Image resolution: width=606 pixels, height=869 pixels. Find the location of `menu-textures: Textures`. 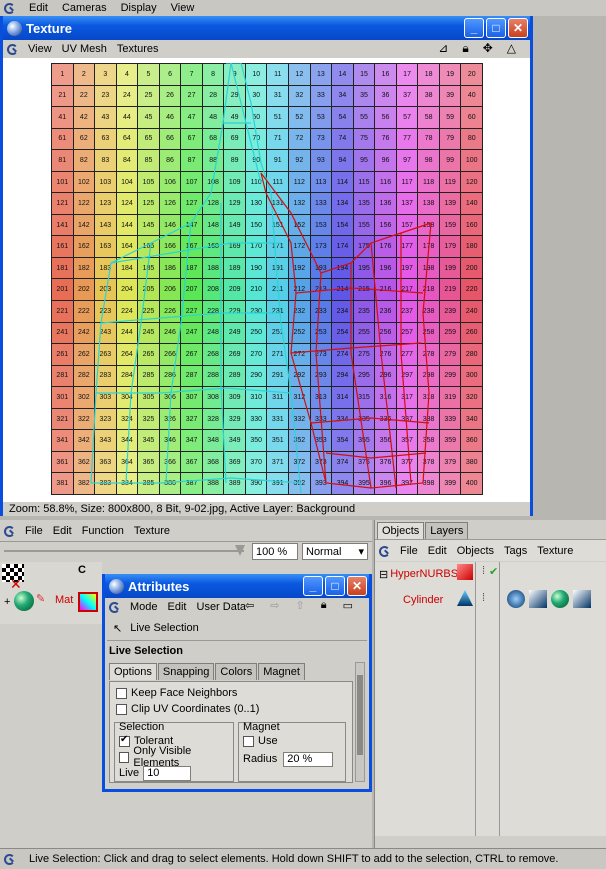

menu-textures: Textures is located at coordinates (138, 49).